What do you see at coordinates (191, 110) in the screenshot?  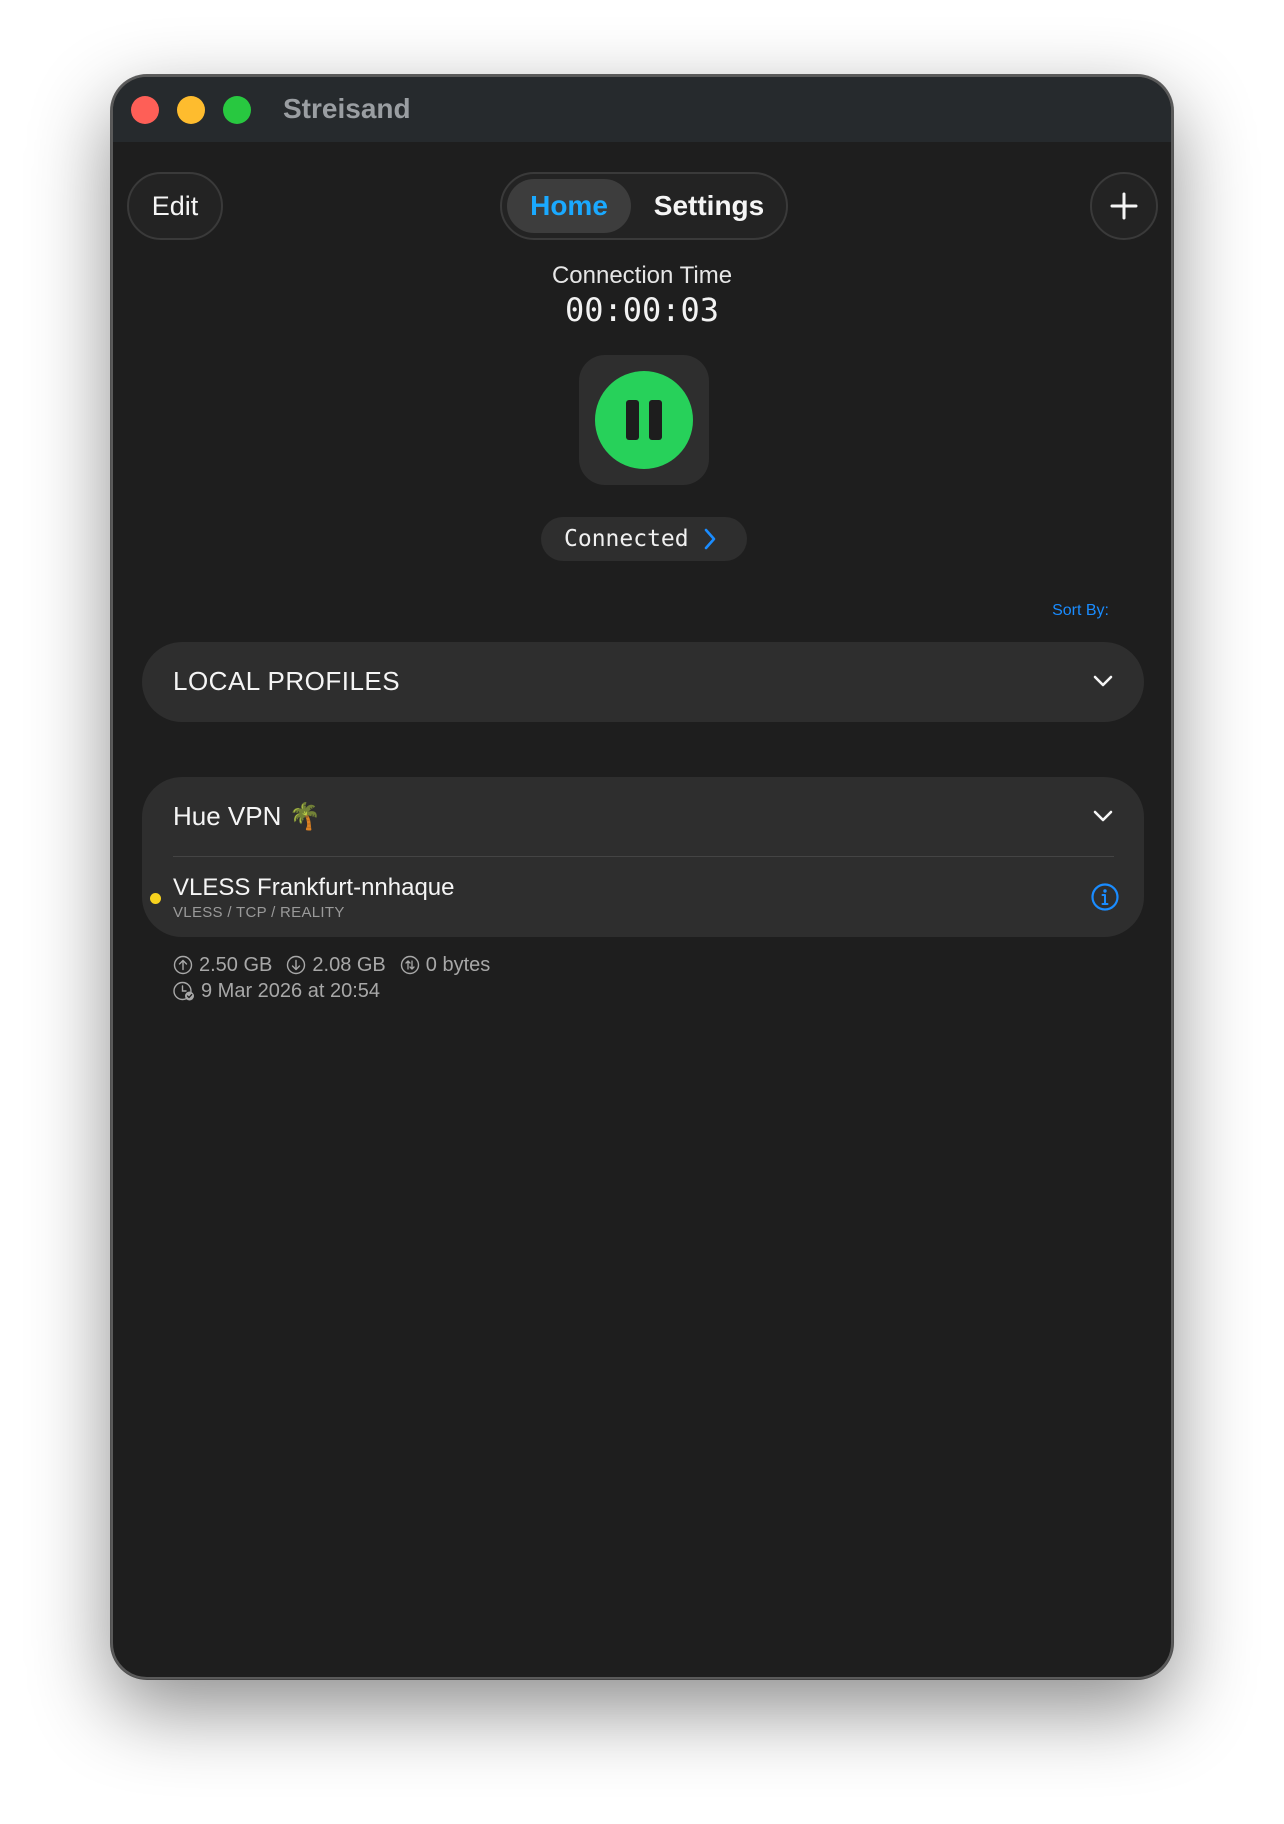 I see `minimize-window-button` at bounding box center [191, 110].